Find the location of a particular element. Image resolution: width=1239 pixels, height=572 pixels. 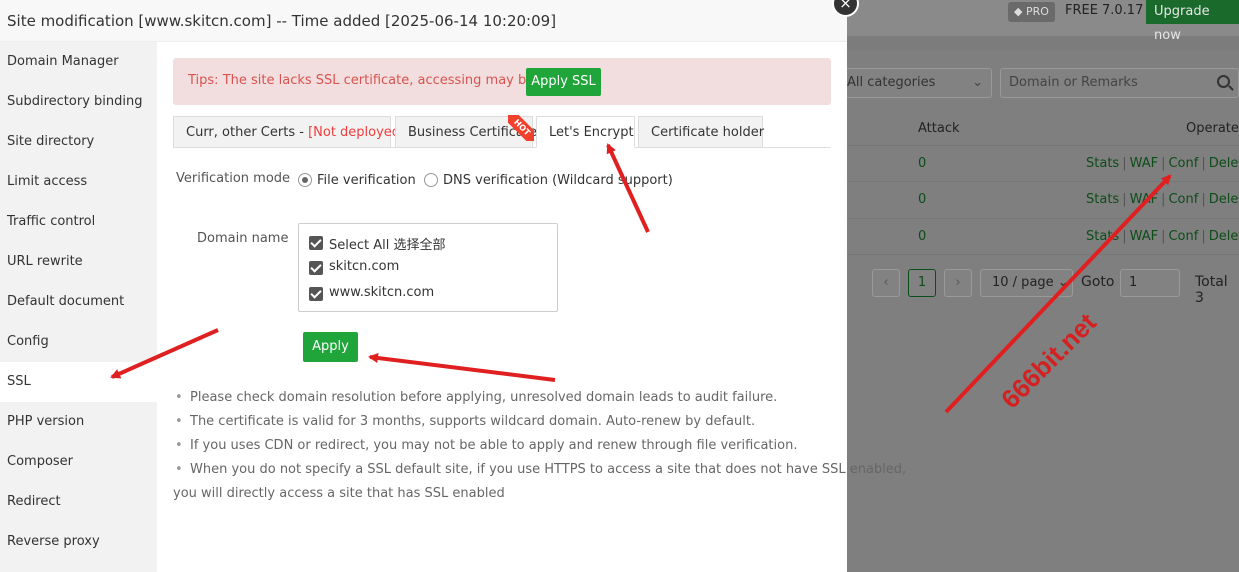

upgrade-button: Upgrade now is located at coordinates (1192, 21).